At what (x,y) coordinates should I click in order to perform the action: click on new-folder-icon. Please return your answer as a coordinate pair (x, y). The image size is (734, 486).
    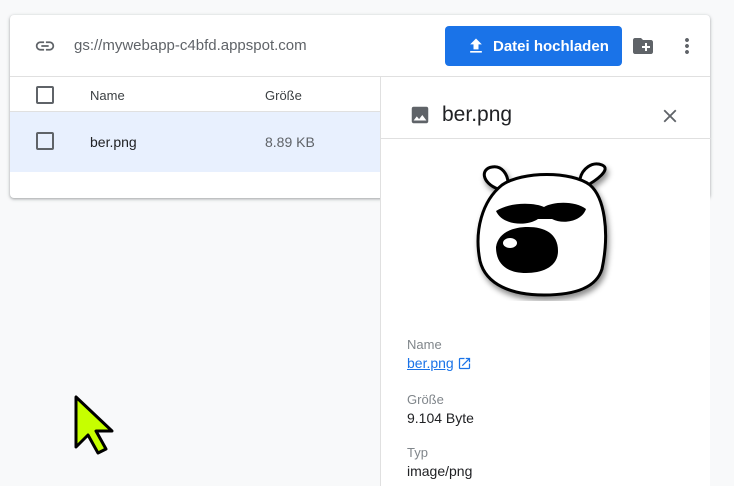
    Looking at the image, I should click on (643, 46).